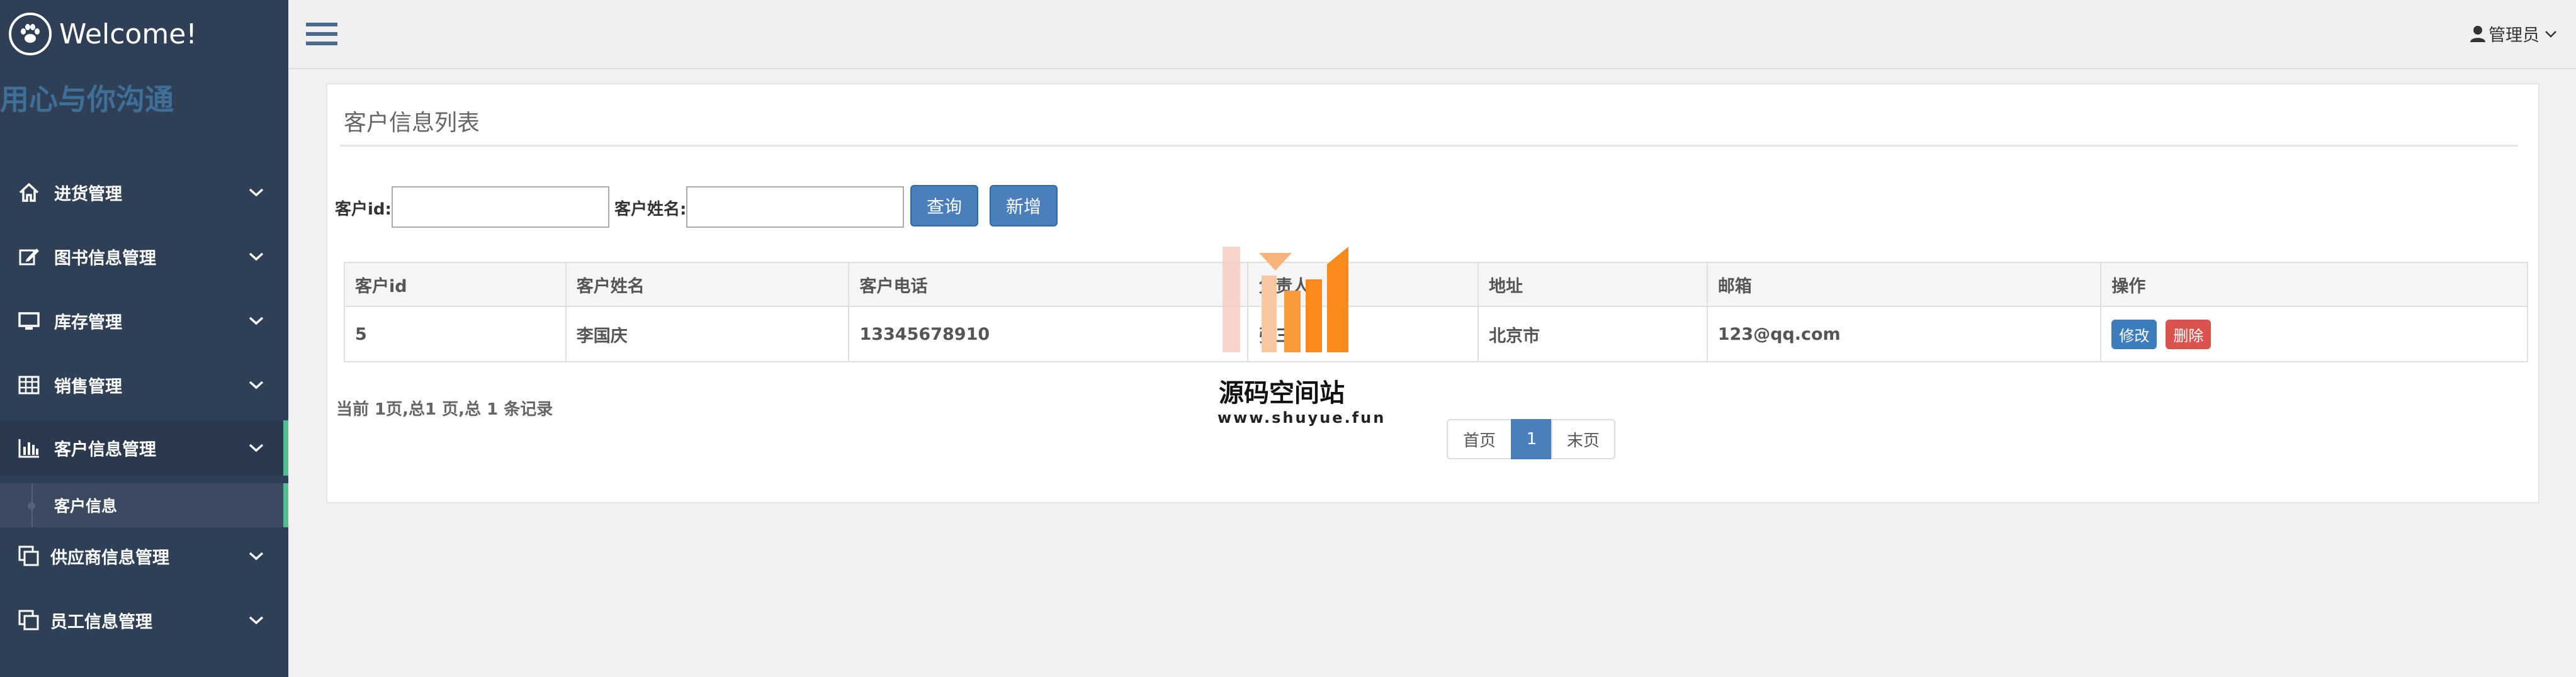 The width and height of the screenshot is (2576, 677). What do you see at coordinates (1282, 393) in the screenshot?
I see `watermark-title: 源码空间站` at bounding box center [1282, 393].